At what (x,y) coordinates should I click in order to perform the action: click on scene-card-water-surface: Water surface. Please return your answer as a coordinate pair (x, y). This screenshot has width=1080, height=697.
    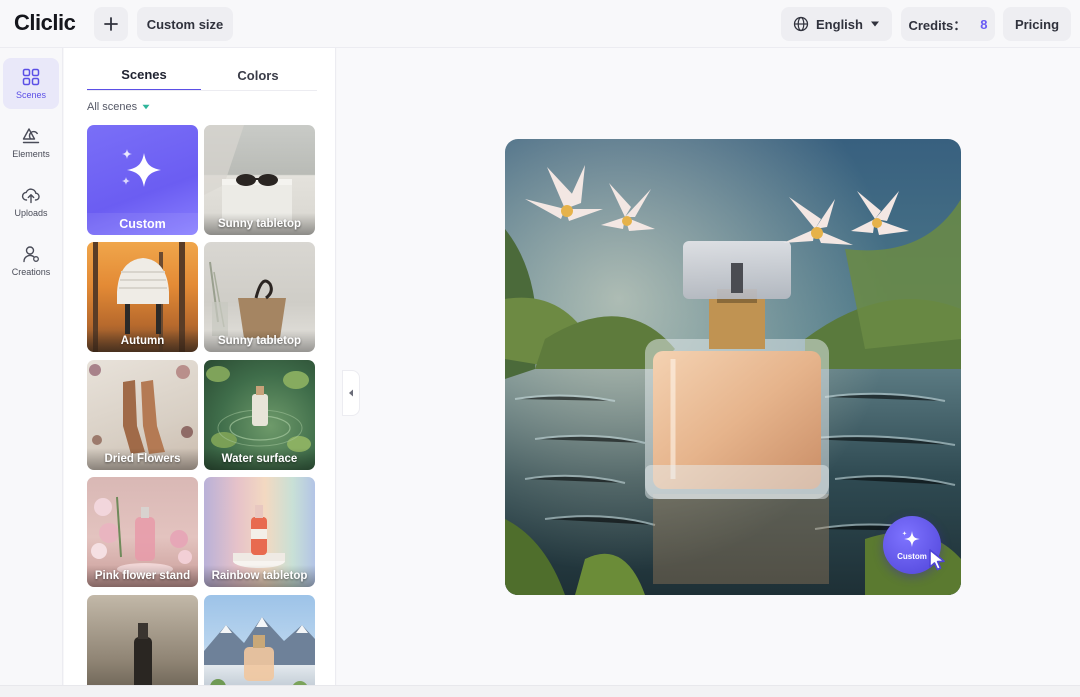
    Looking at the image, I should click on (259, 415).